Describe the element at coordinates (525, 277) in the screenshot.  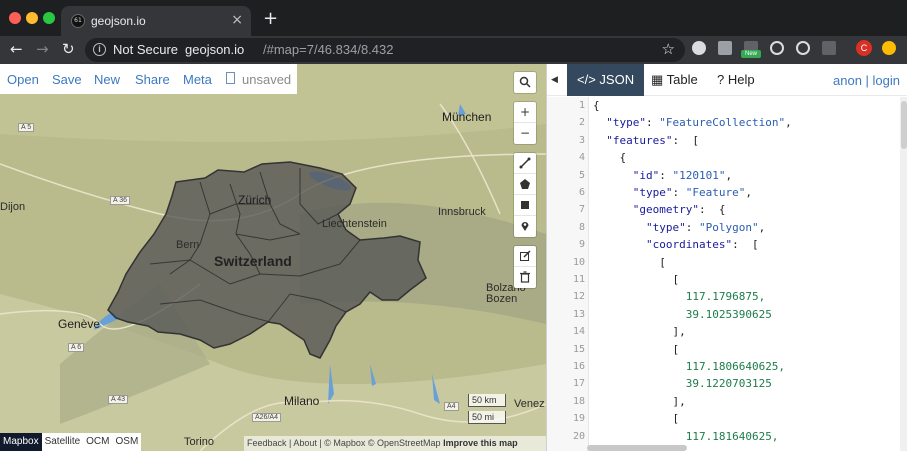
I see `trash-icon` at that location.